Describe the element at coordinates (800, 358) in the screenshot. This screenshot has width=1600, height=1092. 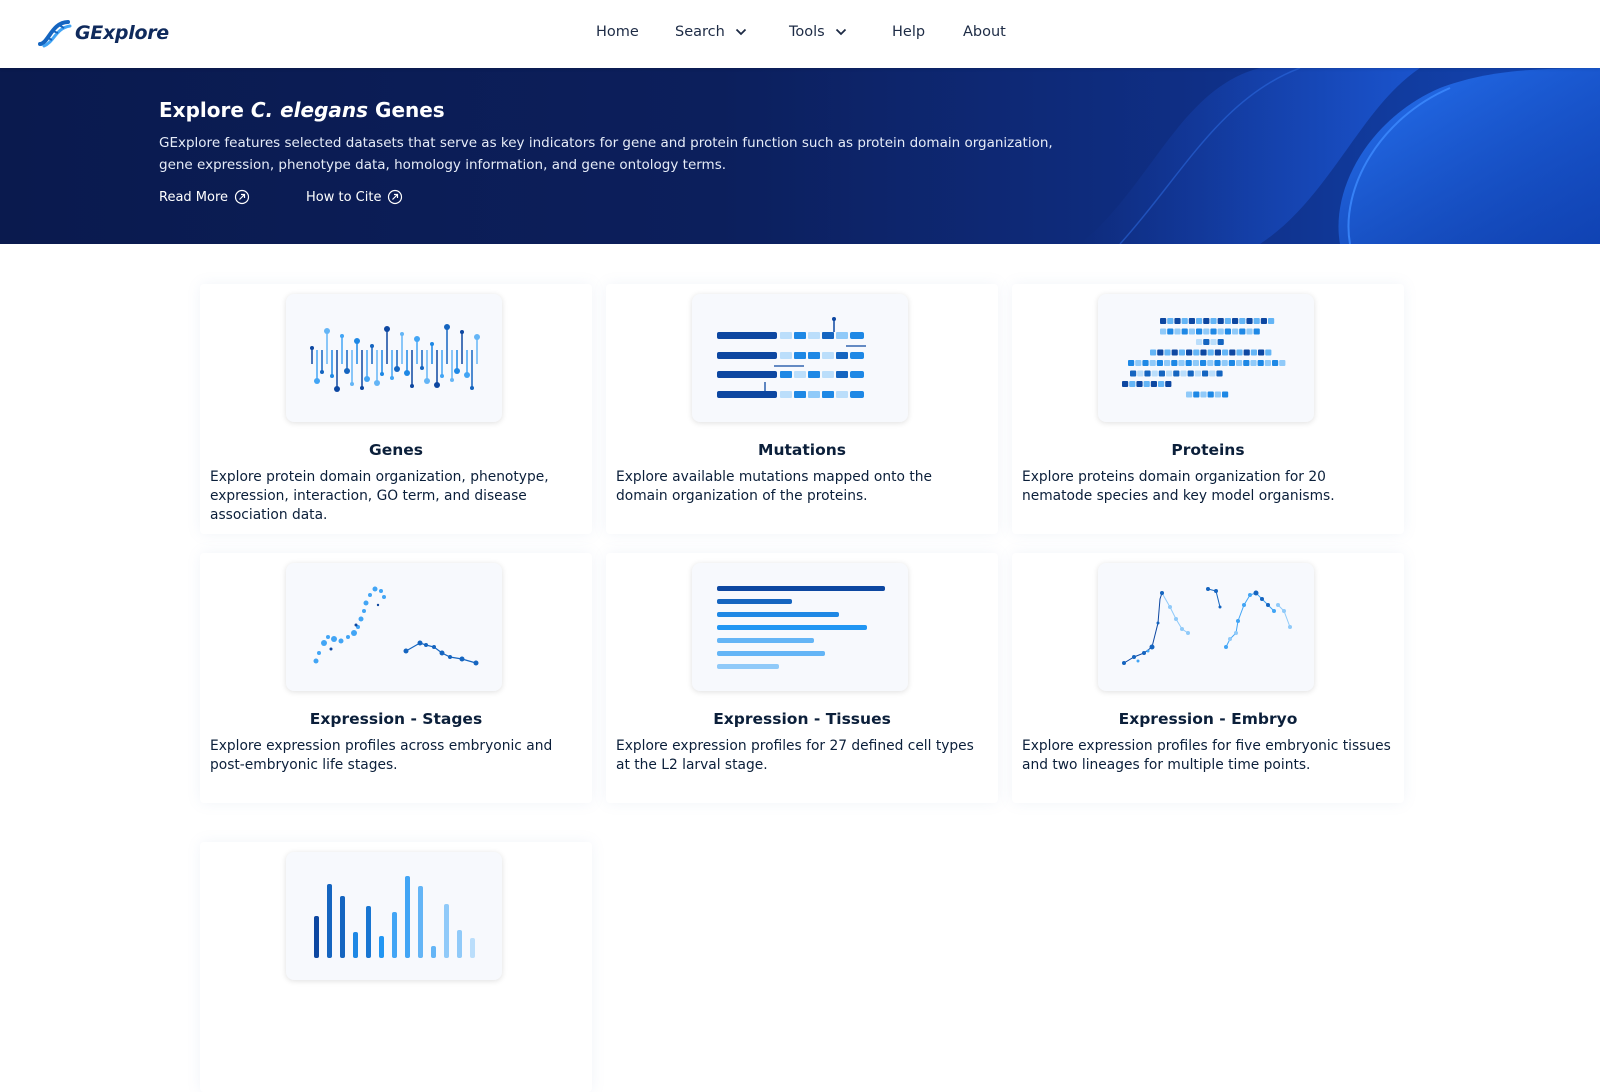
I see `mutations-thumbnail` at that location.